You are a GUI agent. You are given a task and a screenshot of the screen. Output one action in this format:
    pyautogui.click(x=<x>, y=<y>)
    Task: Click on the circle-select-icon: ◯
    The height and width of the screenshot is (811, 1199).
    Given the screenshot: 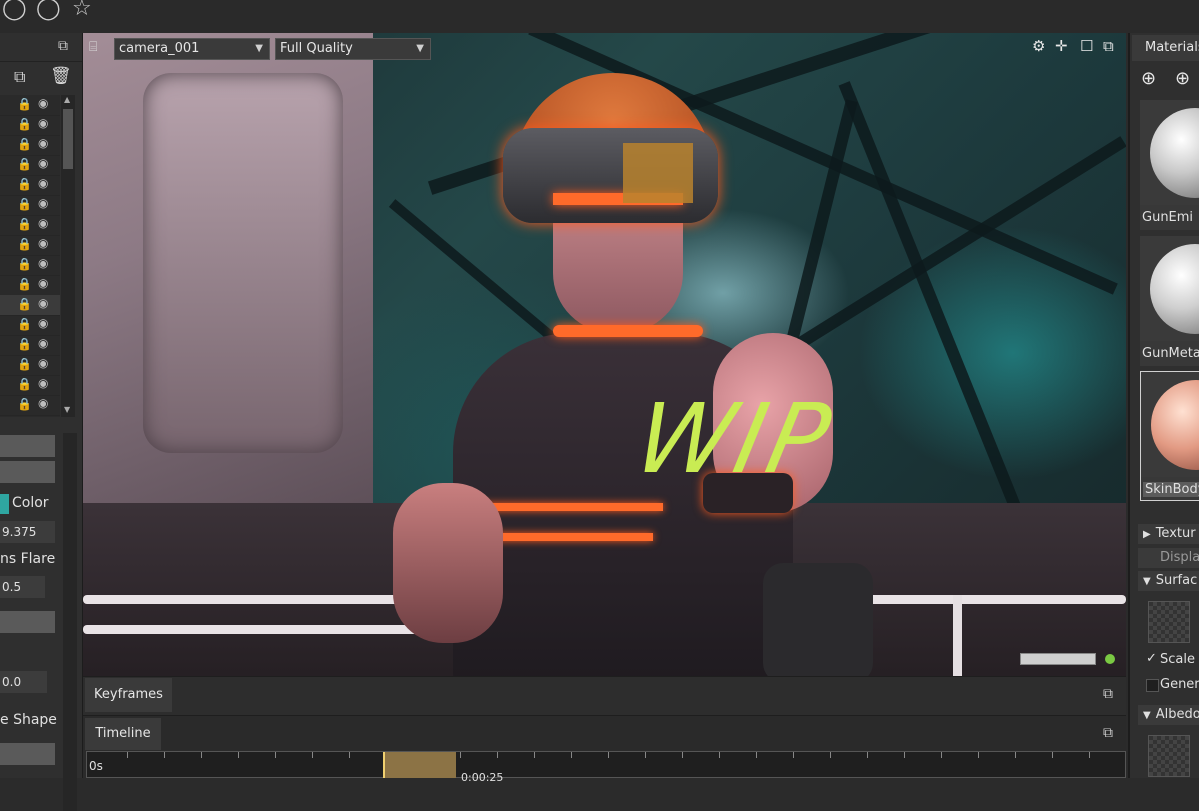 What is the action you would take?
    pyautogui.click(x=48, y=10)
    